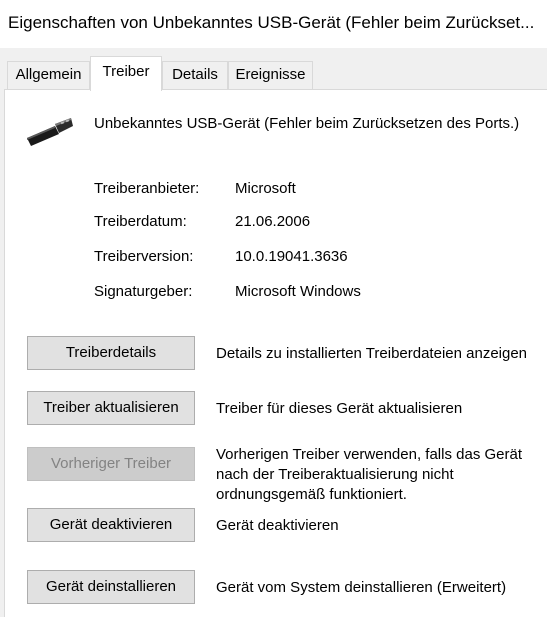  Describe the element at coordinates (111, 525) in the screenshot. I see `disable-device-button: Gerät deaktivieren` at that location.